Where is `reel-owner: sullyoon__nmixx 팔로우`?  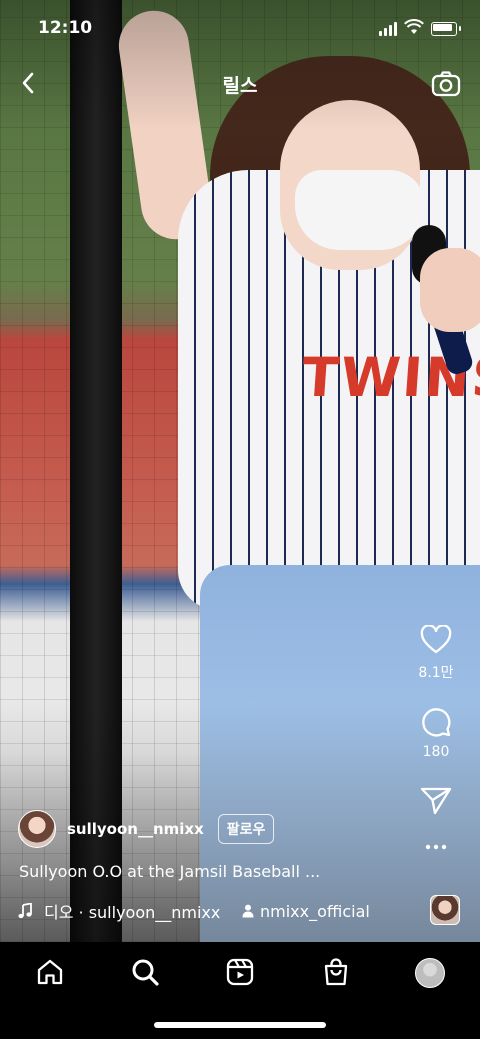
reel-owner: sullyoon__nmixx 팔로우 is located at coordinates (146, 829).